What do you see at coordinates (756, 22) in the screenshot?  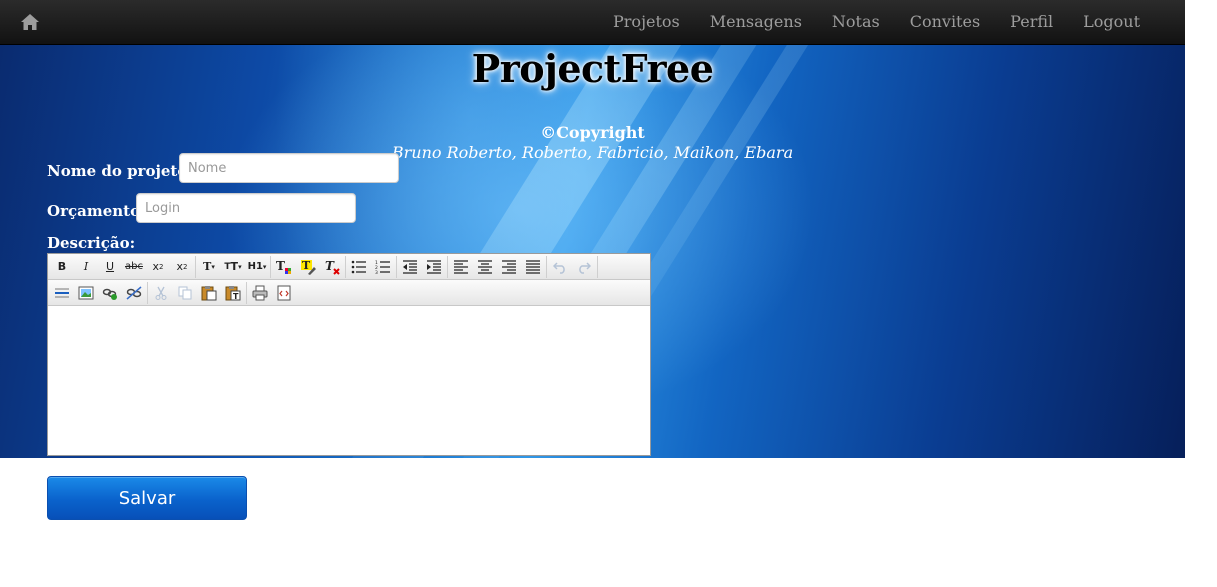 I see `nav-mensagens: Mensagens` at bounding box center [756, 22].